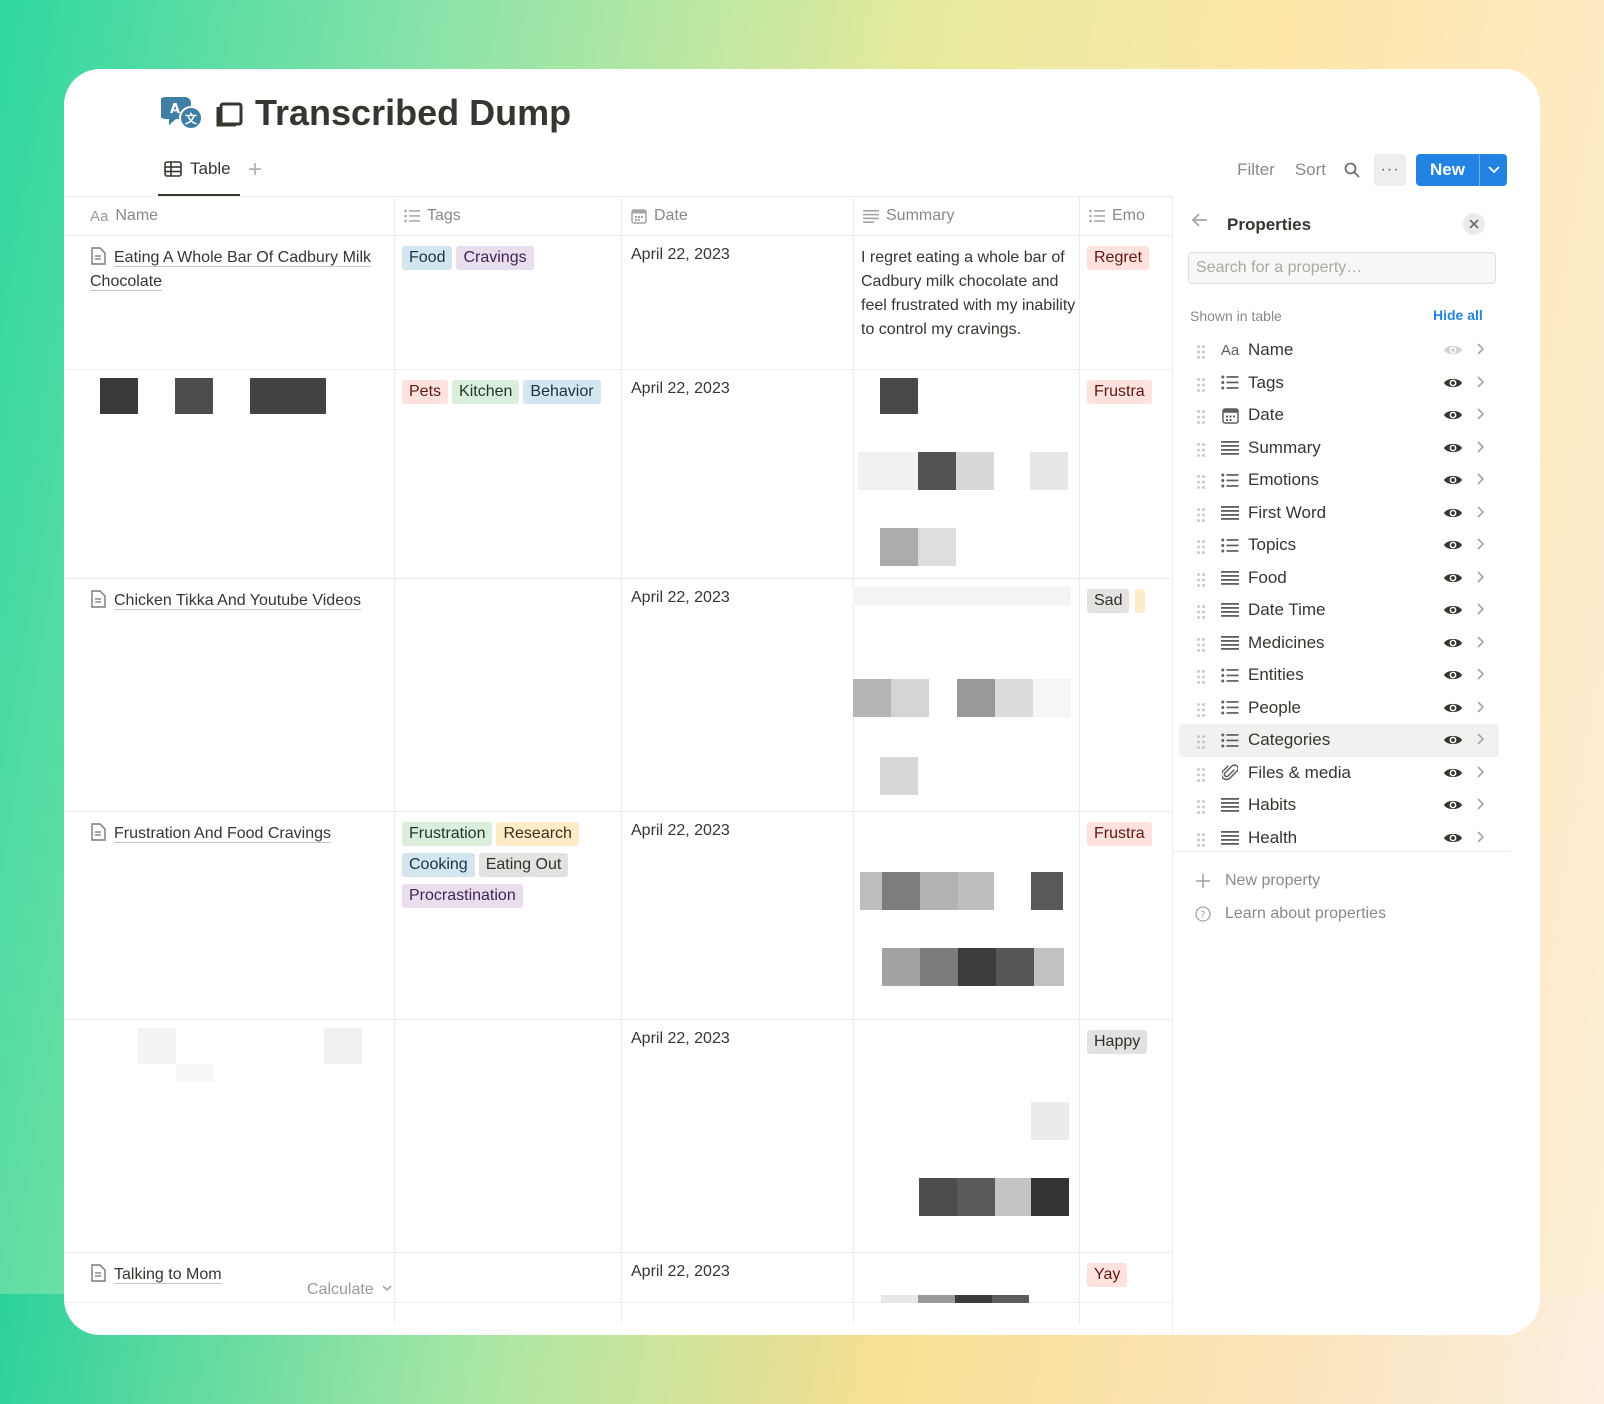 Image resolution: width=1604 pixels, height=1404 pixels. Describe the element at coordinates (507, 395) in the screenshot. I see `row-tags-cell: Pets Kitchen Behavior` at that location.